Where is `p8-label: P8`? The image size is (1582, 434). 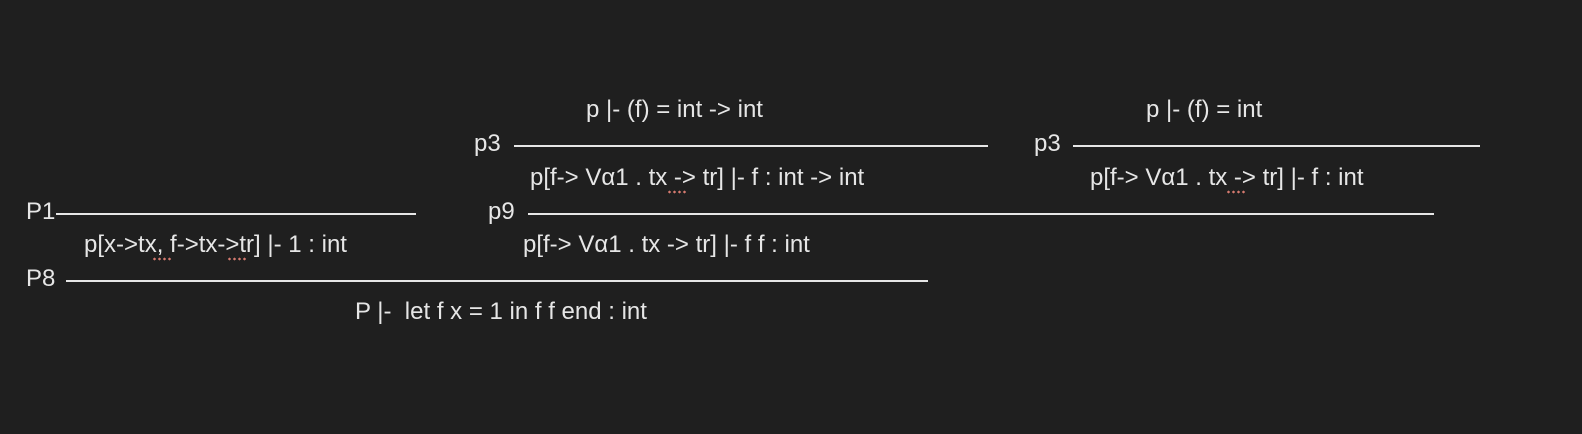 p8-label: P8 is located at coordinates (41, 278).